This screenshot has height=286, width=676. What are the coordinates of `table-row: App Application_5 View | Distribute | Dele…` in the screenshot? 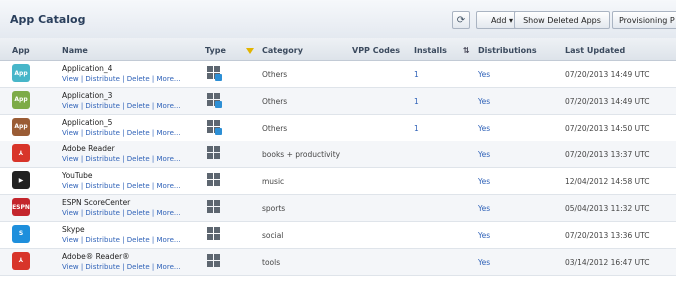 It's located at (338, 128).